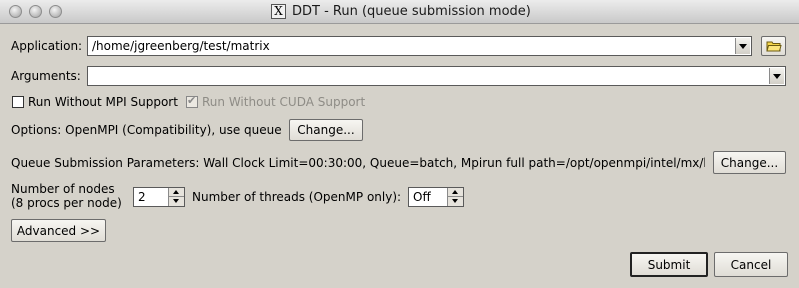  What do you see at coordinates (419, 46) in the screenshot?
I see `application-combobox: /home/jgreenberg/test/matrix` at bounding box center [419, 46].